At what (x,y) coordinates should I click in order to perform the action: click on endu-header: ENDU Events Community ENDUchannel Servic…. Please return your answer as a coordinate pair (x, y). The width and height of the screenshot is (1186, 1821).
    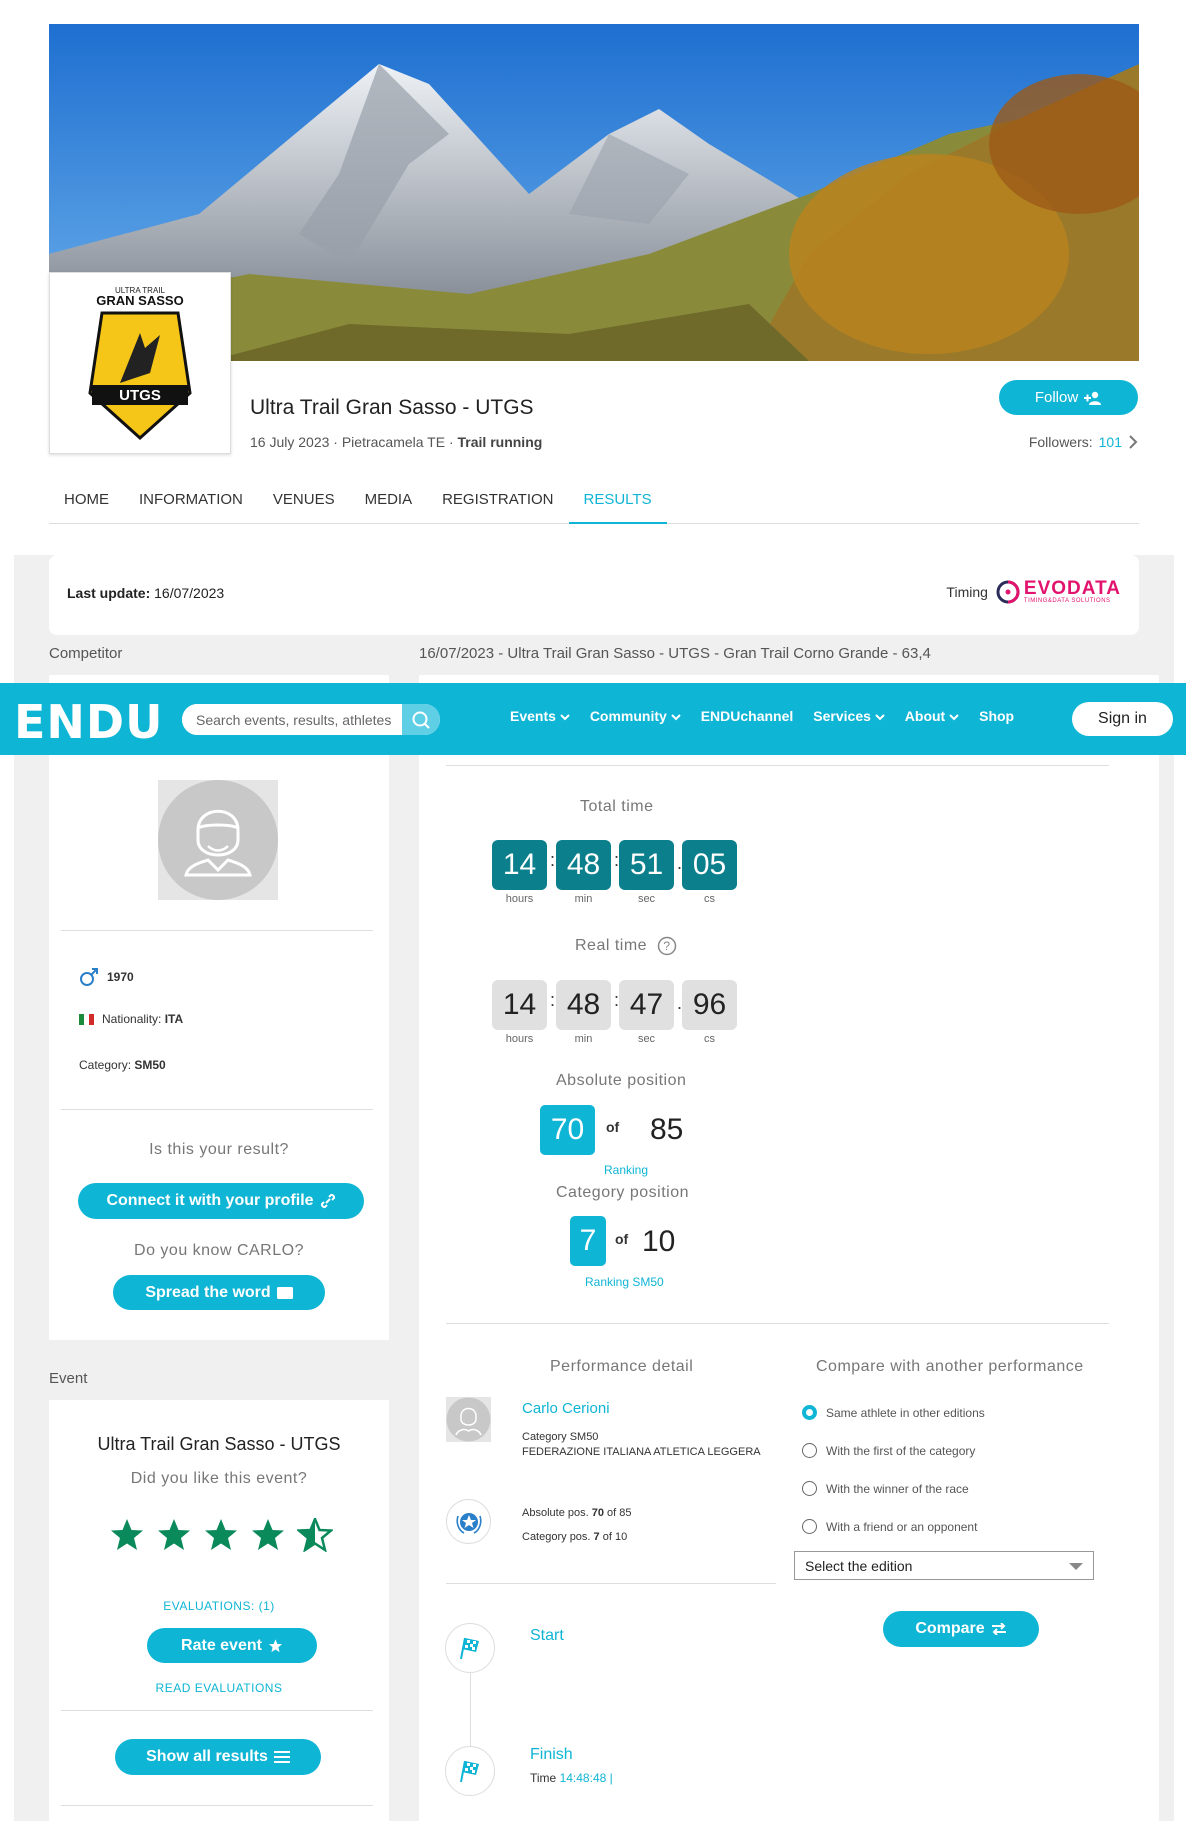
    Looking at the image, I should click on (593, 719).